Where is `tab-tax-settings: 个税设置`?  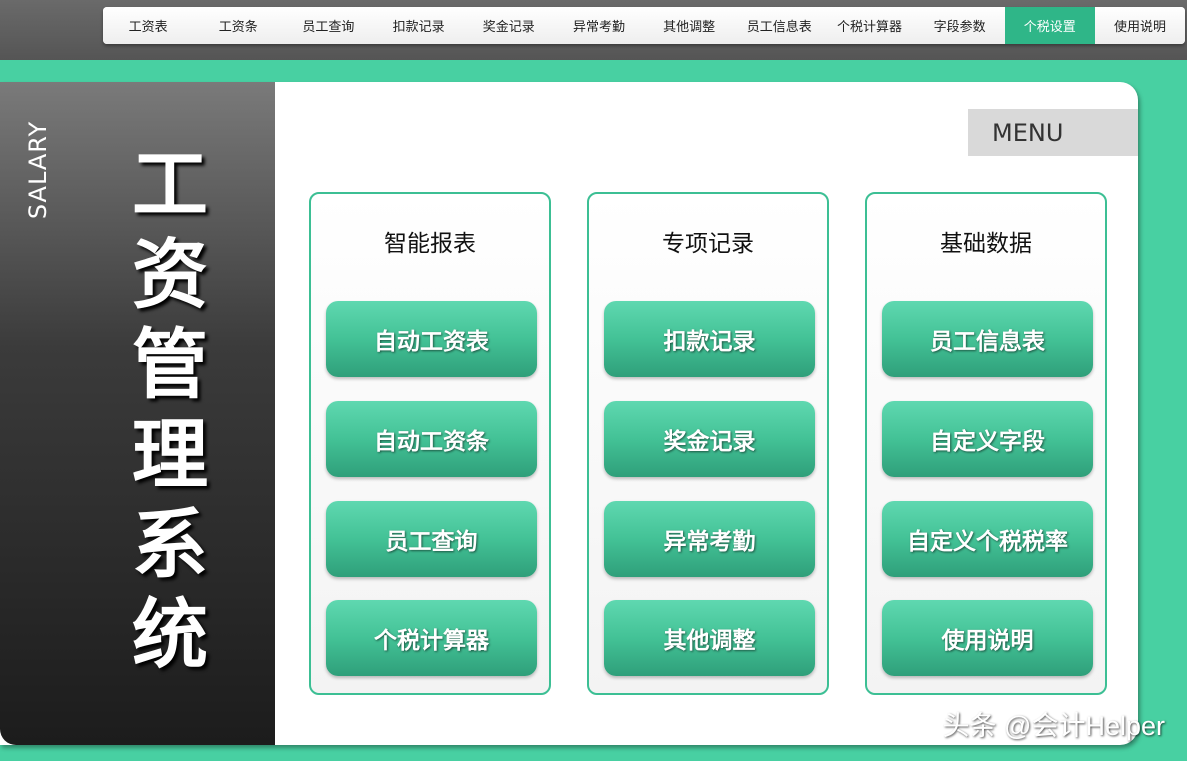
tab-tax-settings: 个税设置 is located at coordinates (1049, 25).